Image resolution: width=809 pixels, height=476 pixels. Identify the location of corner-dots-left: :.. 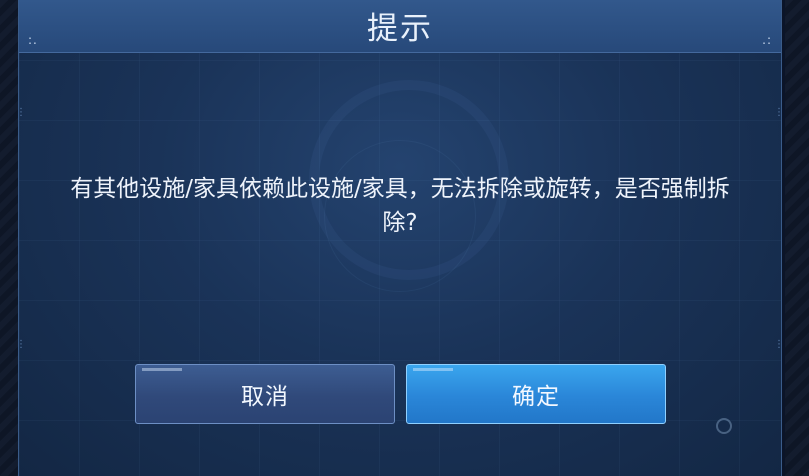
(33, 40).